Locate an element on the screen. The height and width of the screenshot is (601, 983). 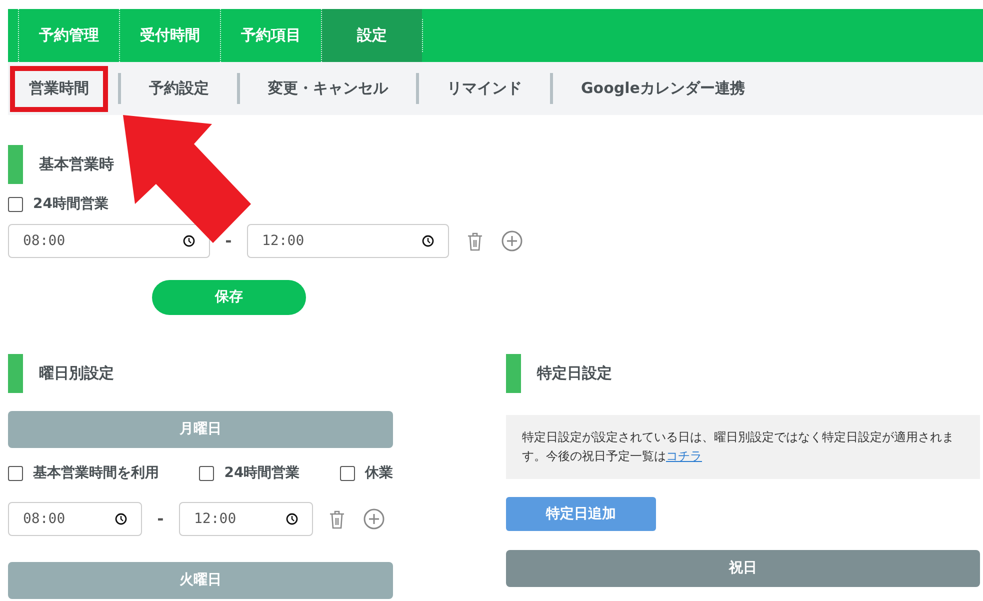
nav-tab: 設定 is located at coordinates (371, 35).